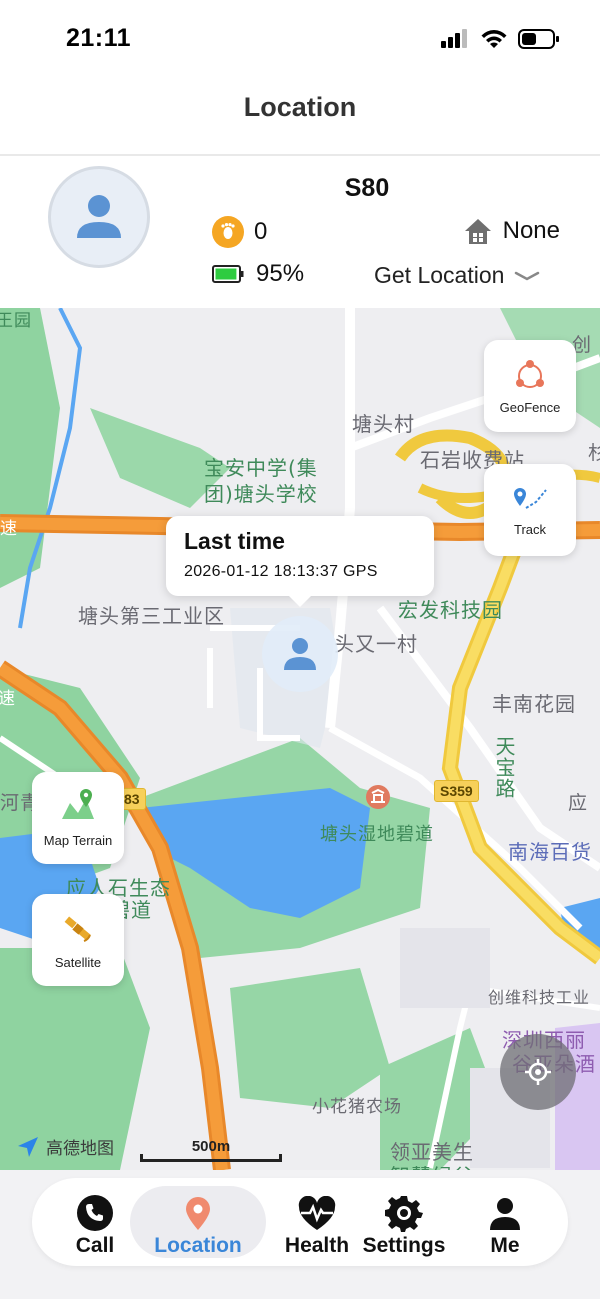 The image size is (600, 1299). I want to click on satellite-label: Satellite, so click(78, 962).